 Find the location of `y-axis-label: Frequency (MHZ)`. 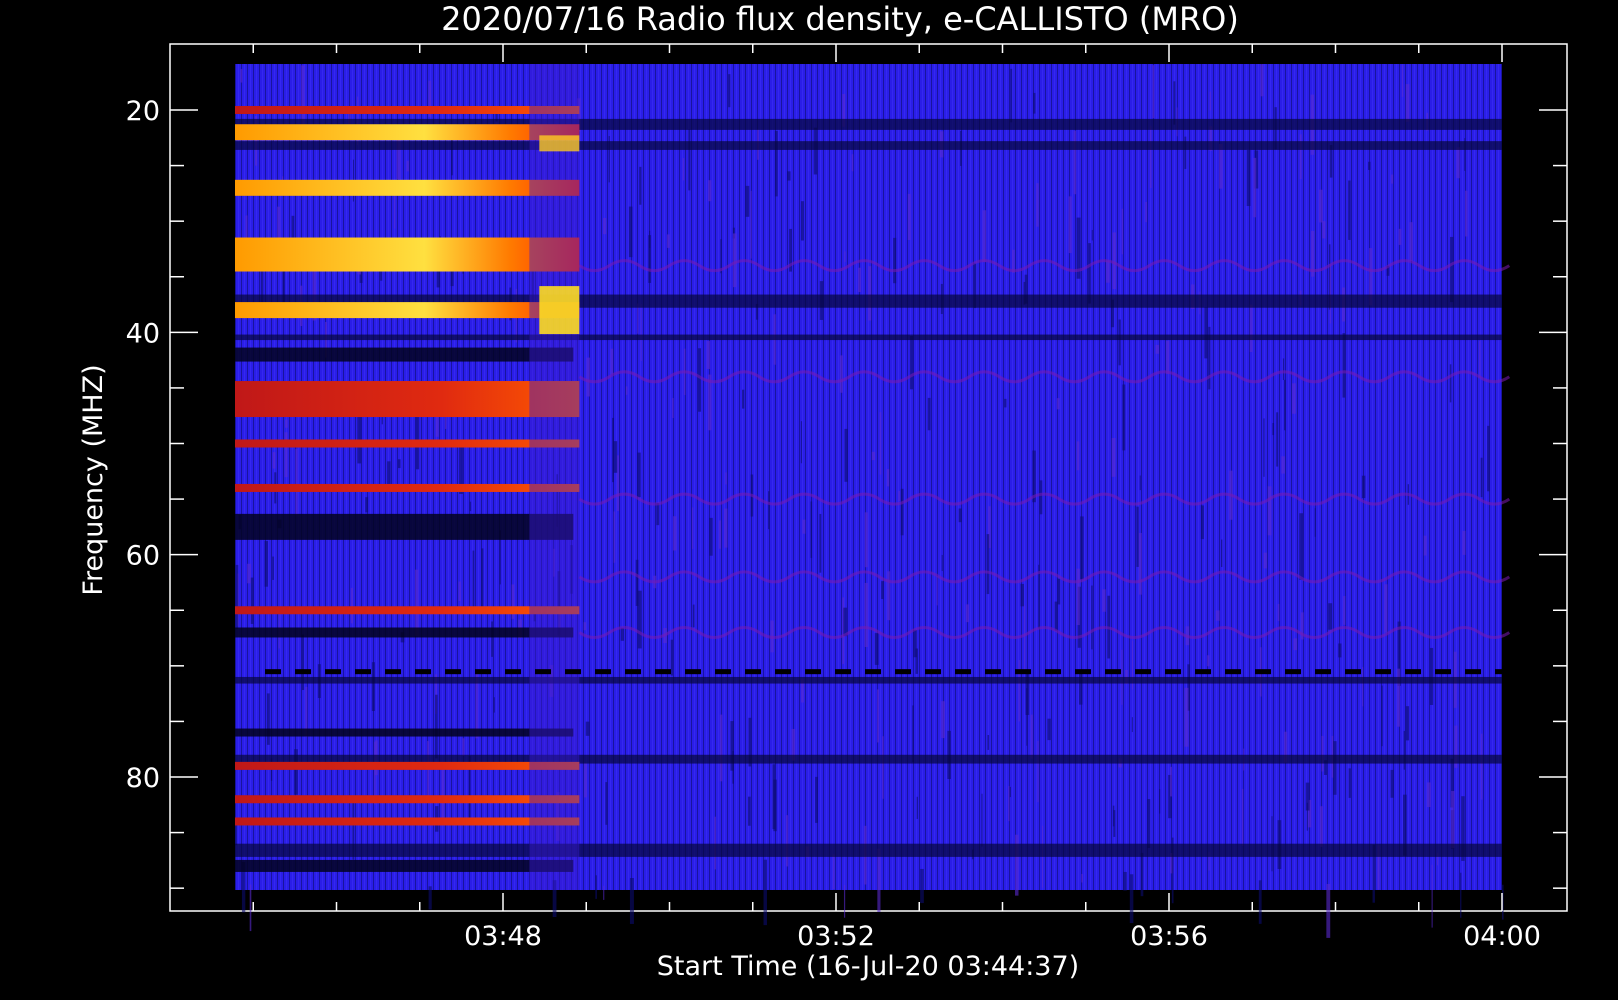

y-axis-label: Frequency (MHZ) is located at coordinates (93, 479).